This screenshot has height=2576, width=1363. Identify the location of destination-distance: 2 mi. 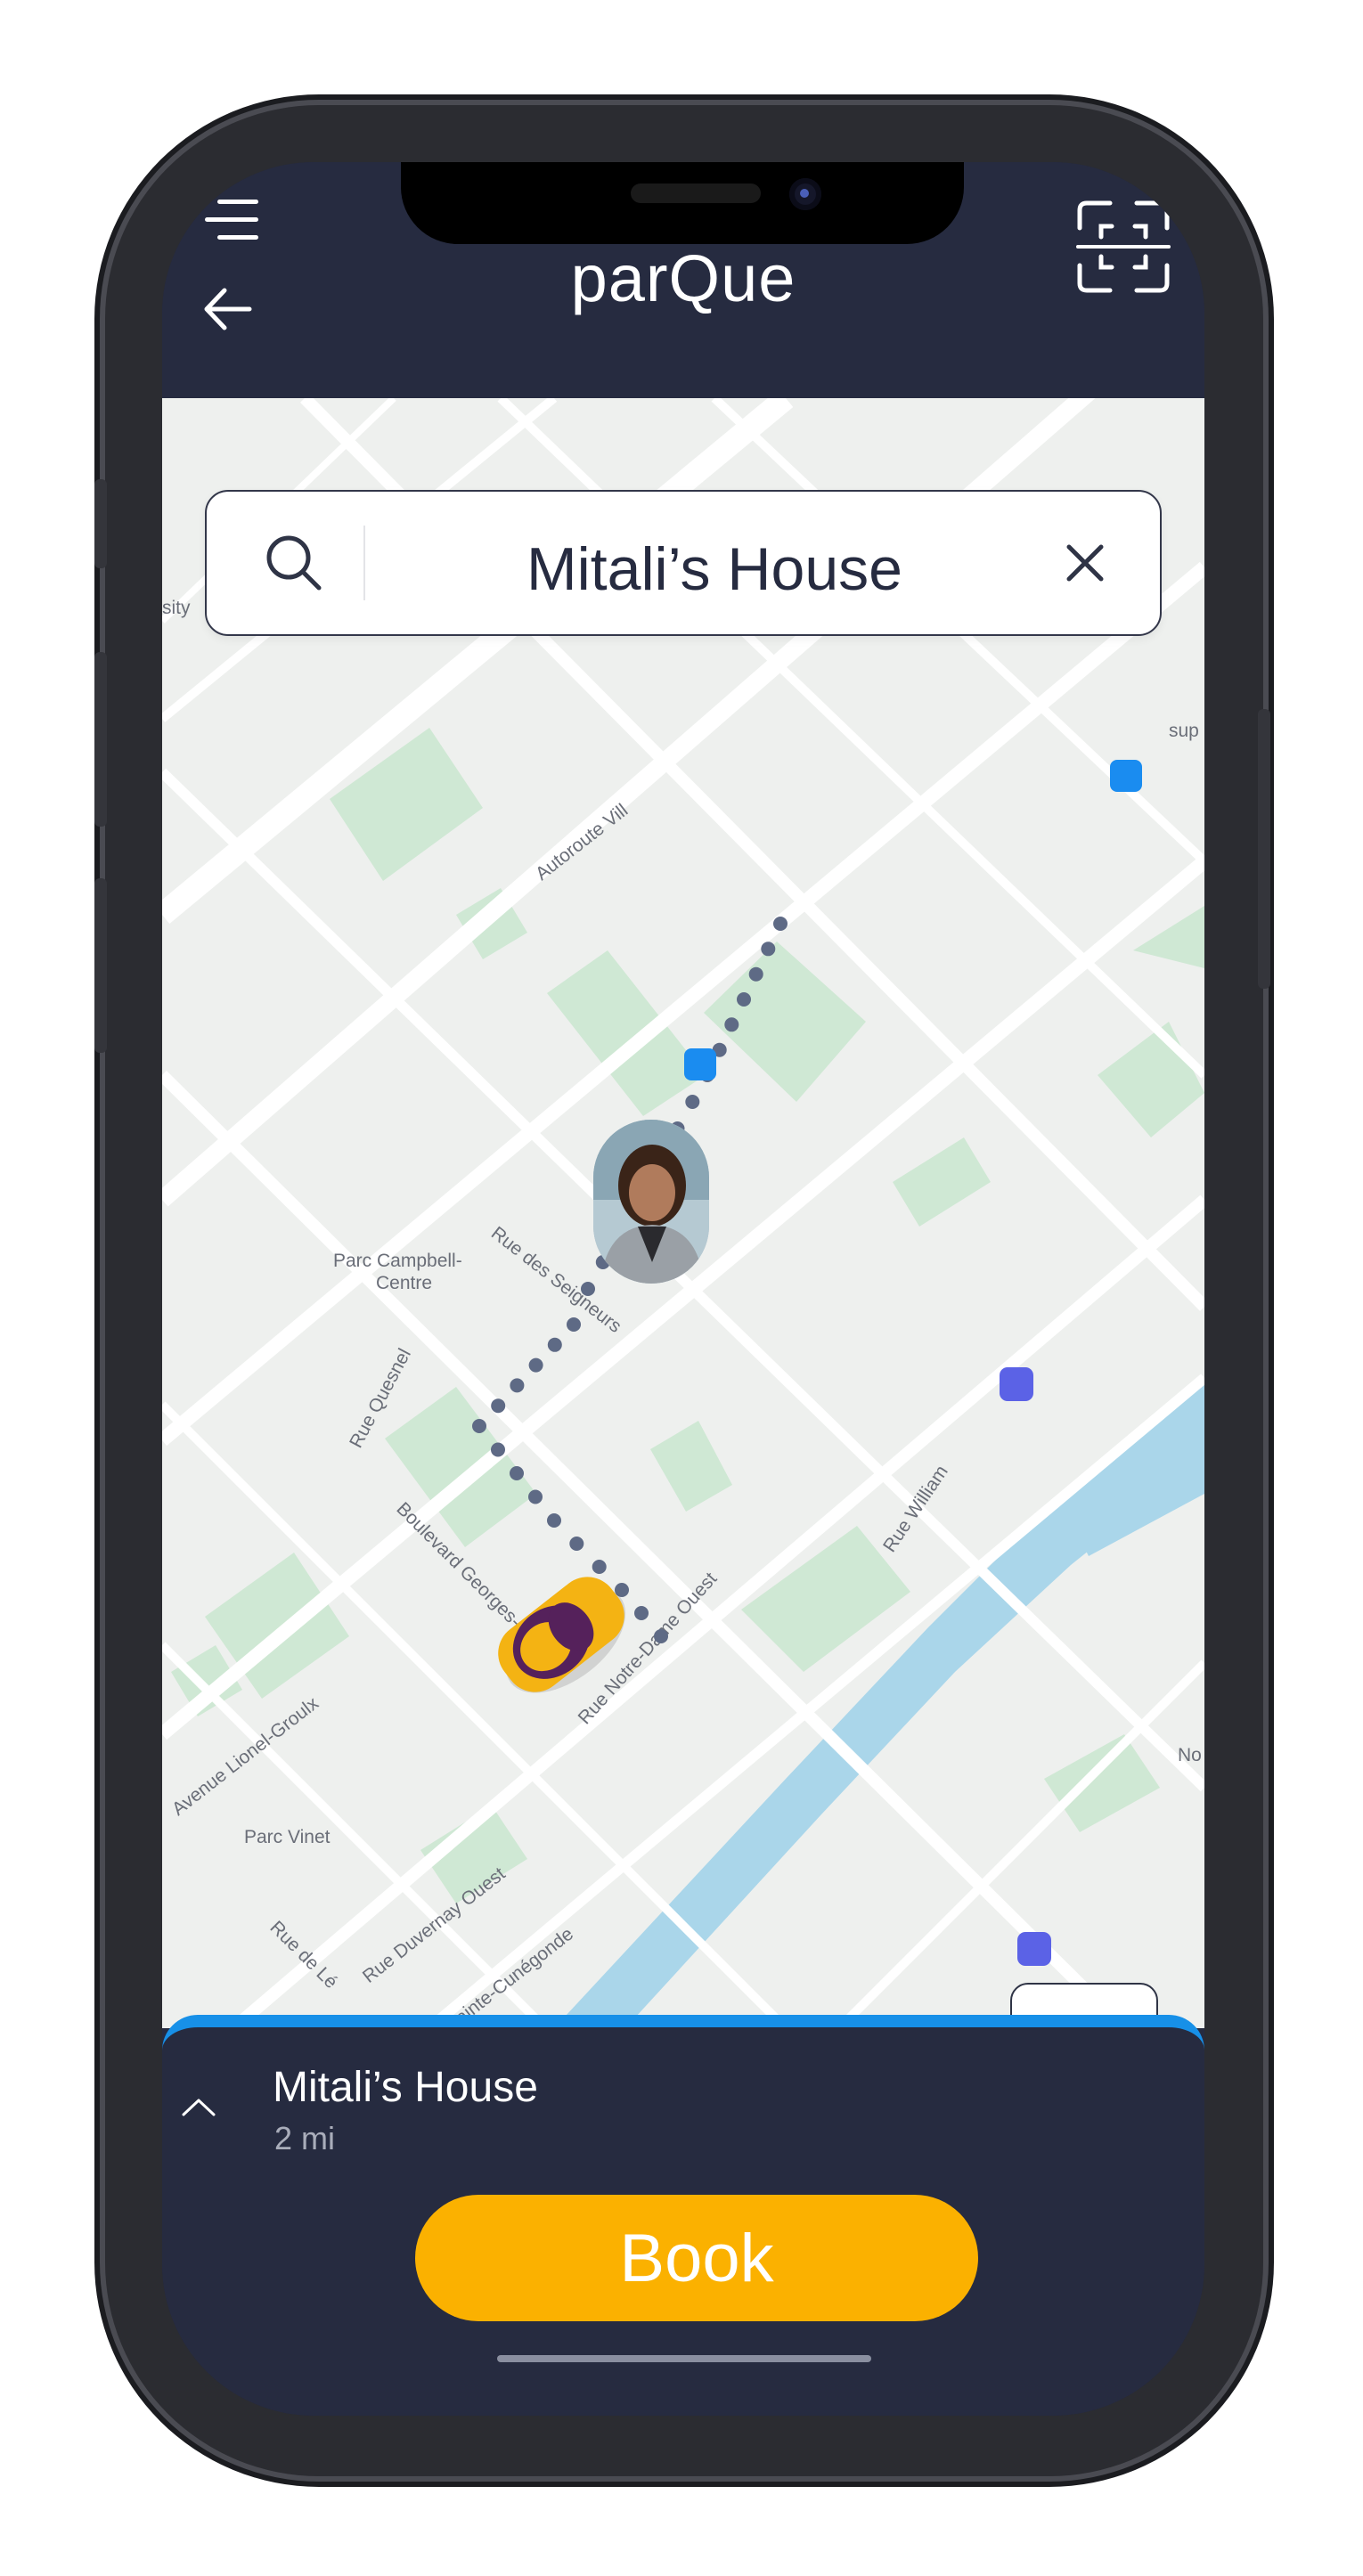
(305, 2138).